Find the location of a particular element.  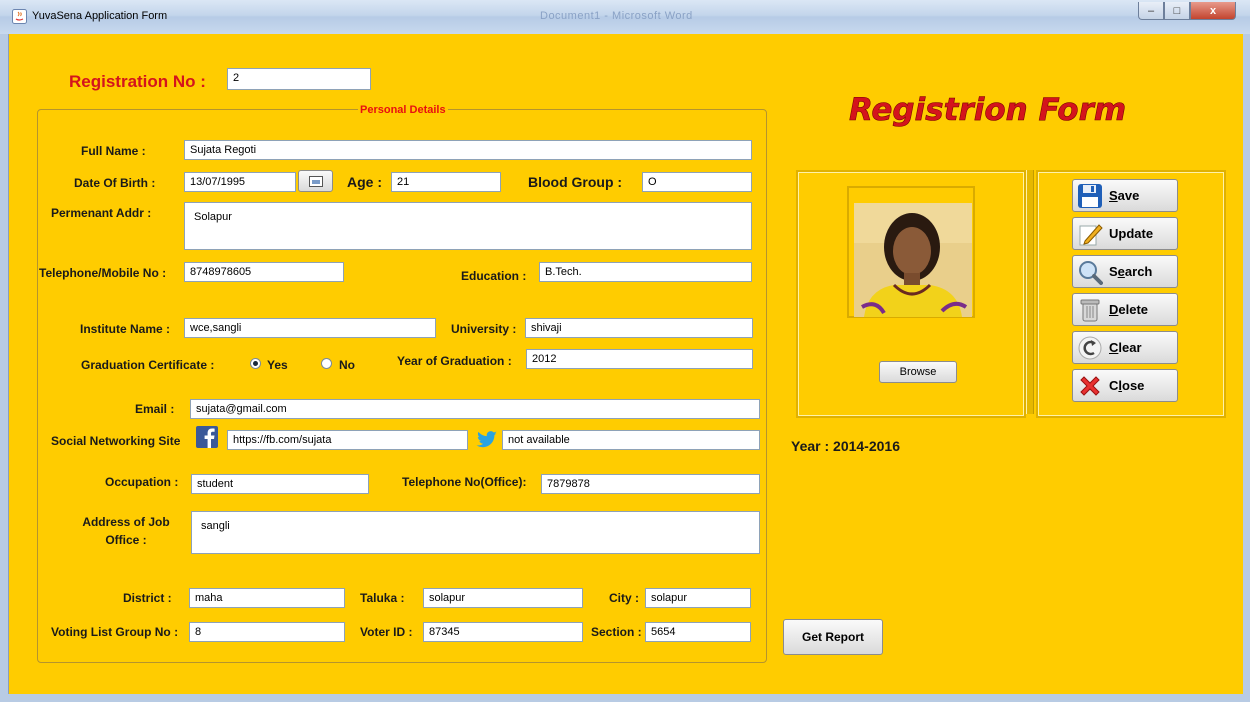

date-picker-button is located at coordinates (315, 181).